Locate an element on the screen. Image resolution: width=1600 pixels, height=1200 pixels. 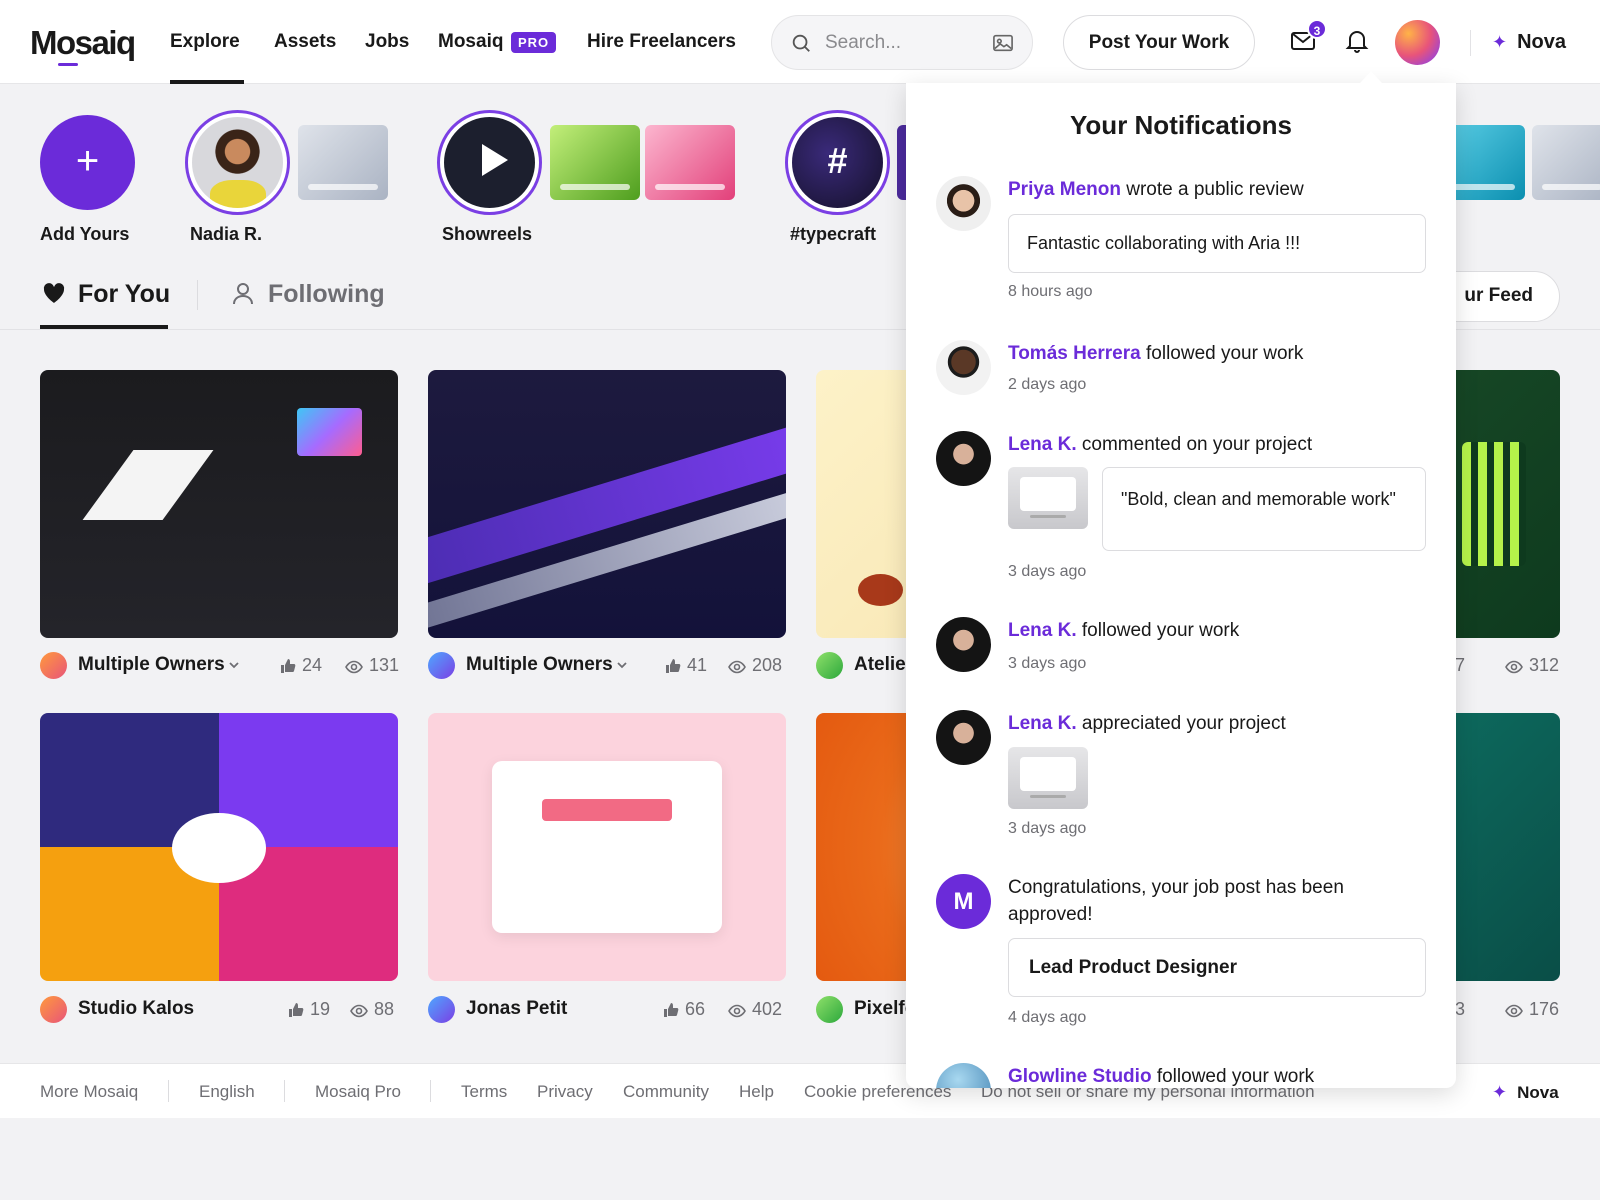
footer-nova-button: ✦ Nova is located at coordinates (1525, 1092).